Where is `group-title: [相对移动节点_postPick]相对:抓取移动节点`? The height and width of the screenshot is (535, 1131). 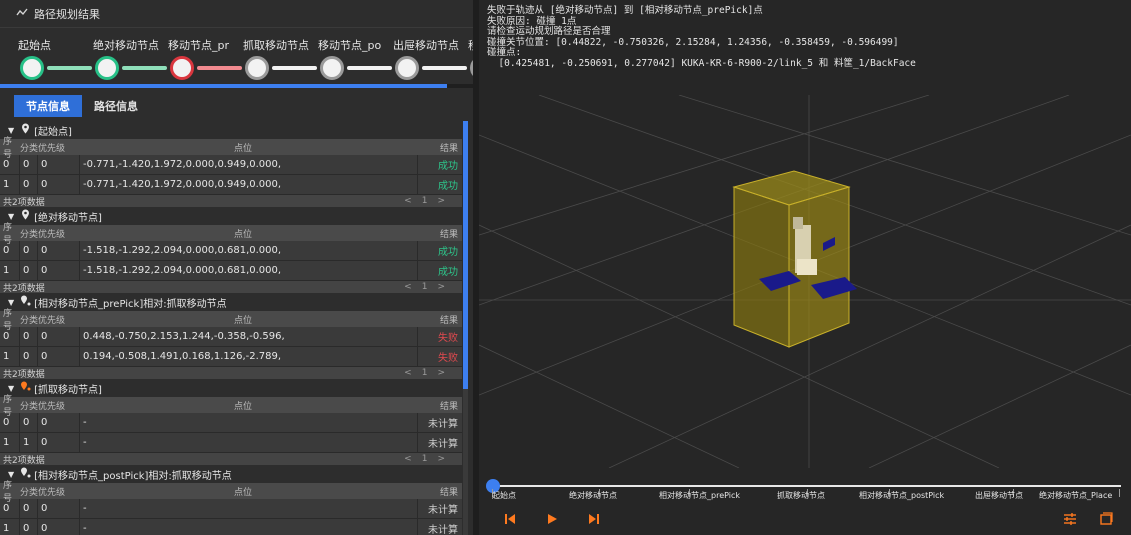 group-title: [相对移动节点_postPick]相对:抓取移动节点 is located at coordinates (133, 476).